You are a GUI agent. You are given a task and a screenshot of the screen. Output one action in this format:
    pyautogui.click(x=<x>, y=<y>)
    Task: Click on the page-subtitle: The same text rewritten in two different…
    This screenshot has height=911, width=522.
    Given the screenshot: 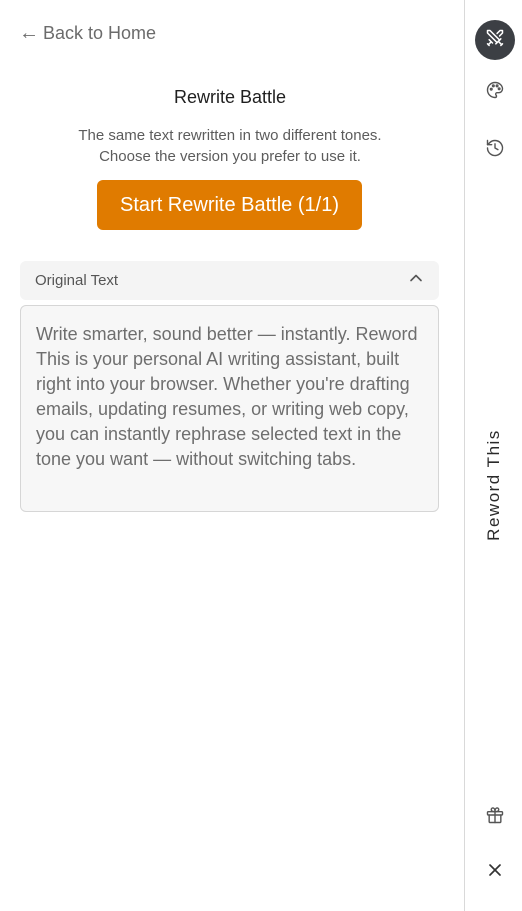 What is the action you would take?
    pyautogui.click(x=230, y=146)
    